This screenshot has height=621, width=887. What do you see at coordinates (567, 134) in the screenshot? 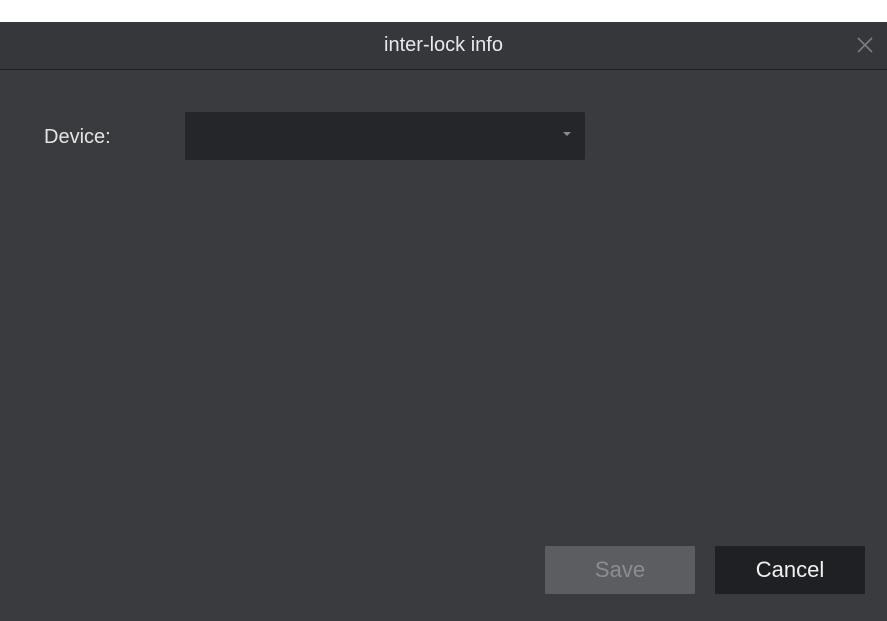
I see `chevron-down-icon` at bounding box center [567, 134].